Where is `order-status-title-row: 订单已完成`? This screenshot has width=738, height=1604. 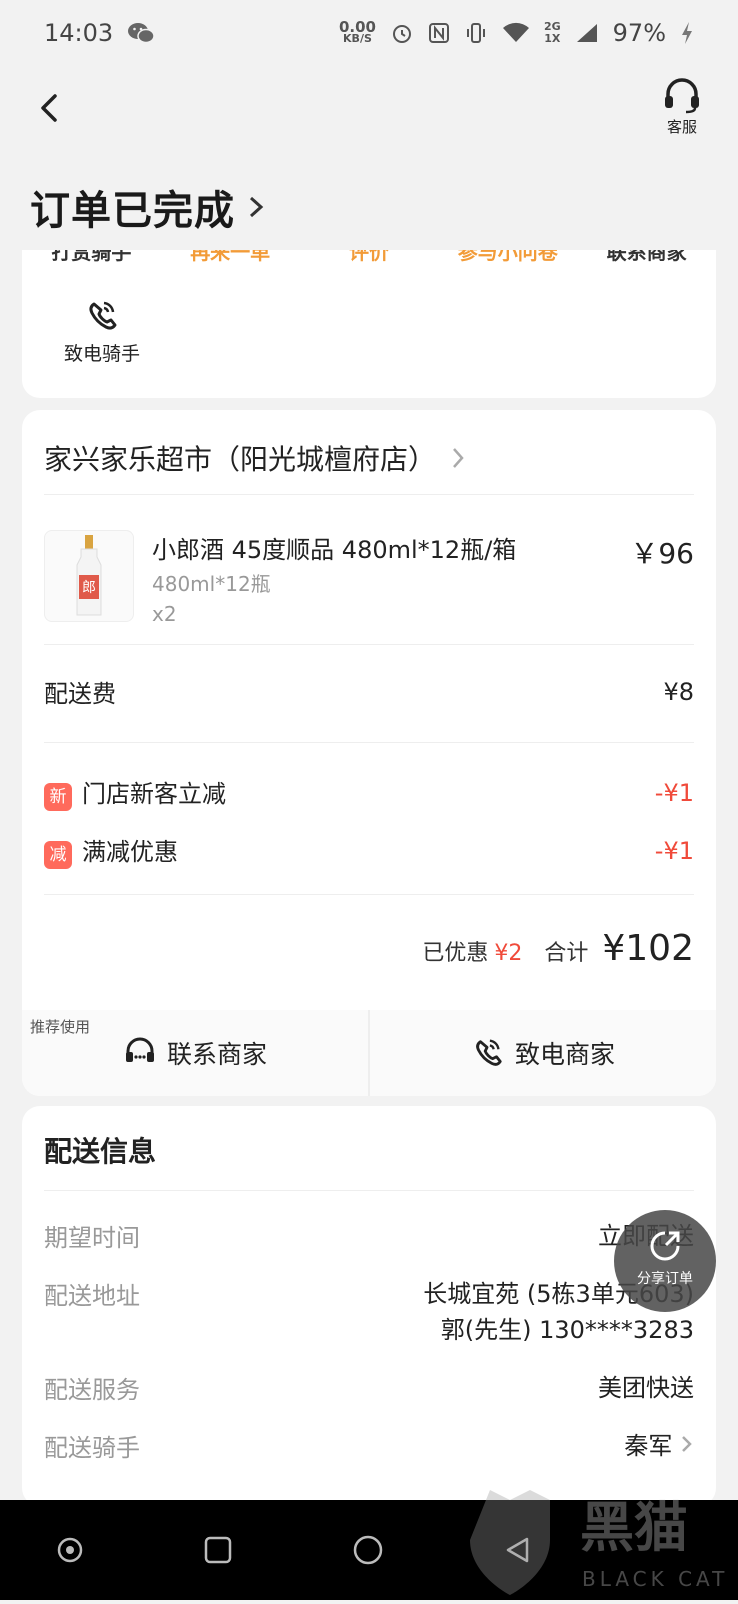
order-status-title-row: 订单已完成 is located at coordinates (148, 207).